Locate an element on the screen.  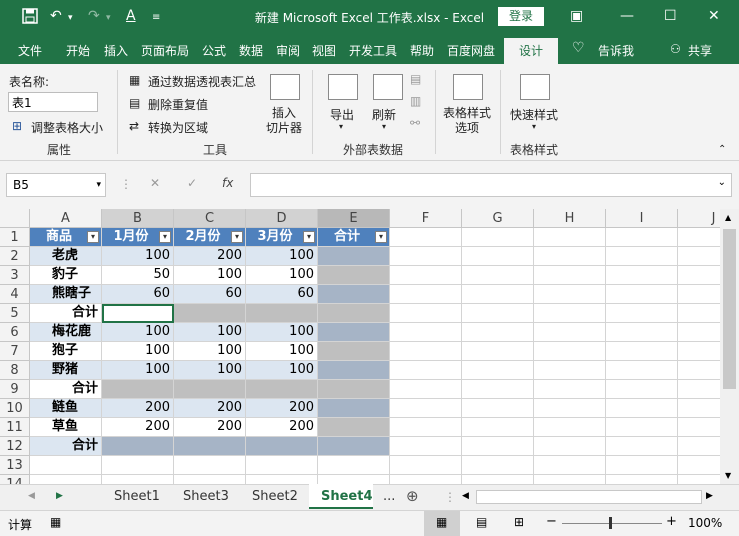
login-button: 登录 is located at coordinates (521, 16).